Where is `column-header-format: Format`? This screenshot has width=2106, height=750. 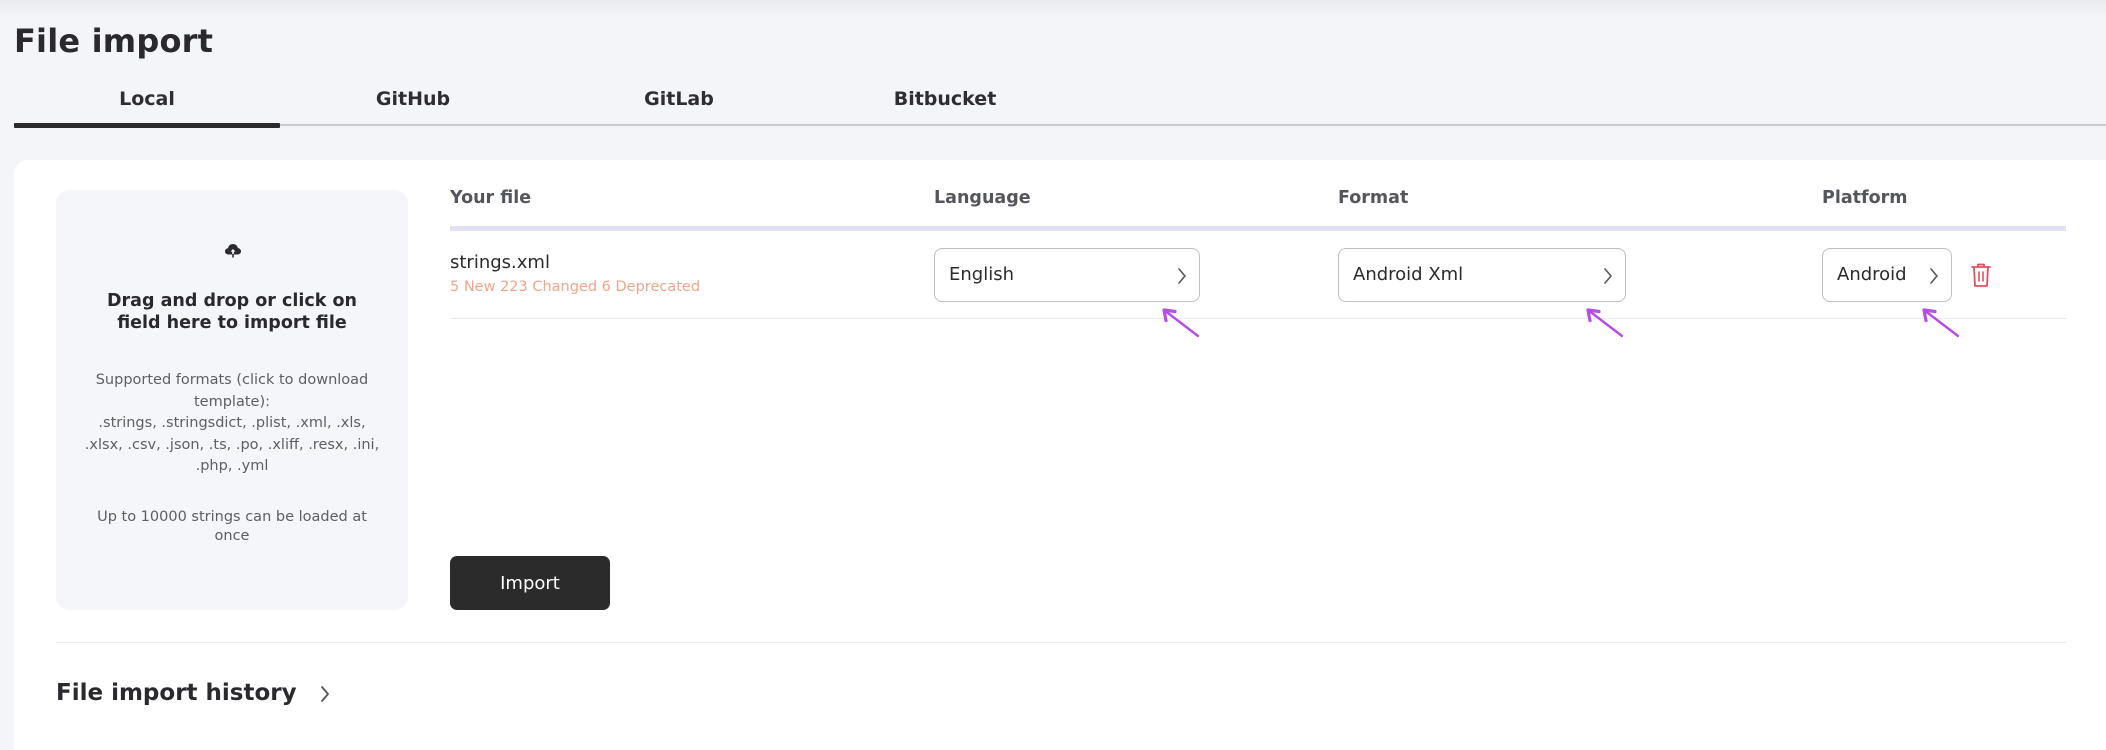 column-header-format: Format is located at coordinates (1373, 198).